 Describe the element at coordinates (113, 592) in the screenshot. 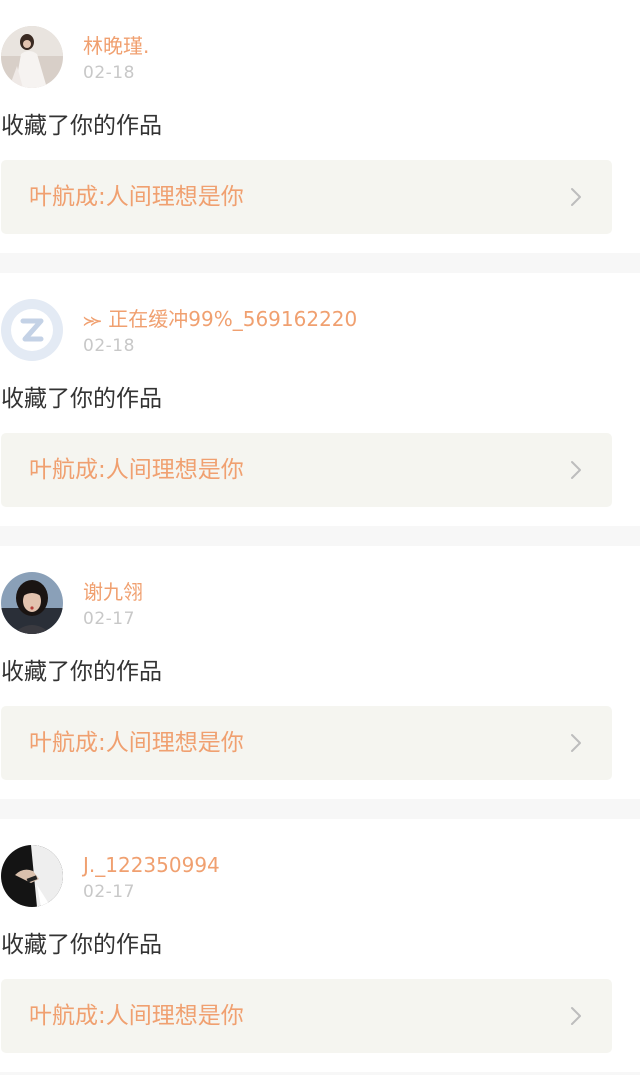

I see `username: 谢九翎` at that location.